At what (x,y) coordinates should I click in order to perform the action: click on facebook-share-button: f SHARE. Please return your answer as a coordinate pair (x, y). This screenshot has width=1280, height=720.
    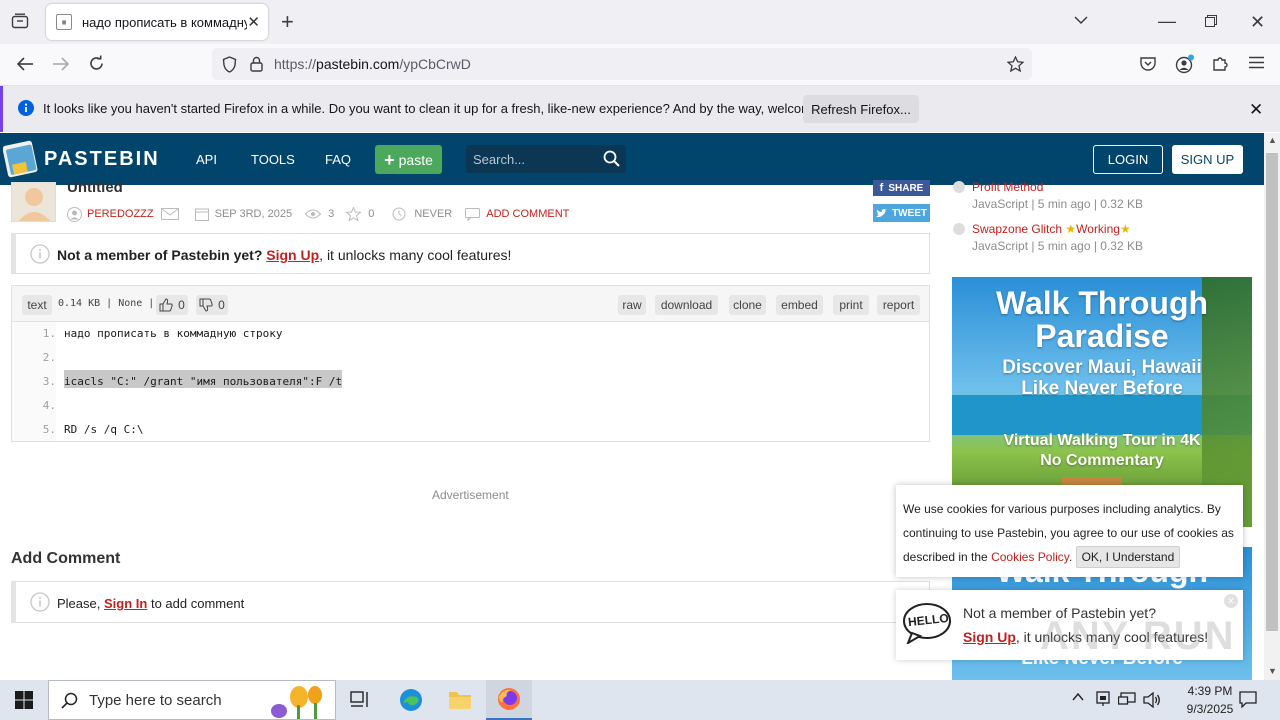
    Looking at the image, I should click on (901, 188).